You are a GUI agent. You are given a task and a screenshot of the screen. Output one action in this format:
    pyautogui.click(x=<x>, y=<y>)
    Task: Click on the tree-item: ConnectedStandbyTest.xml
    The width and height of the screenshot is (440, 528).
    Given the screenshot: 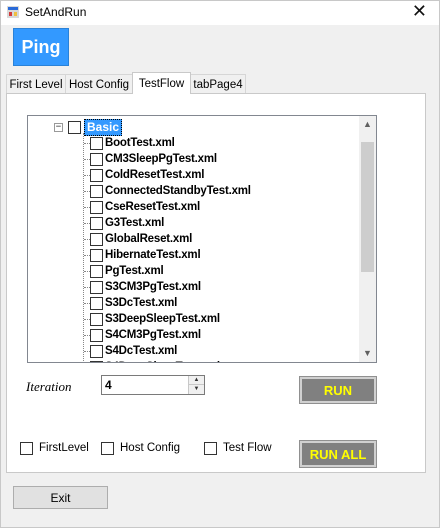 What is the action you would take?
    pyautogui.click(x=167, y=191)
    